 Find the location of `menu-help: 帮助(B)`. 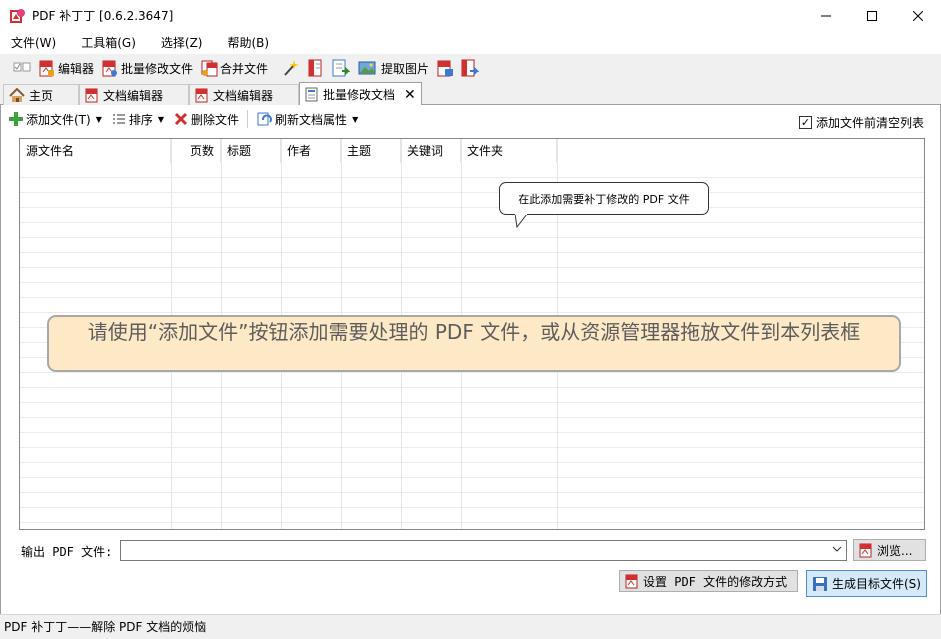

menu-help: 帮助(B) is located at coordinates (249, 42).